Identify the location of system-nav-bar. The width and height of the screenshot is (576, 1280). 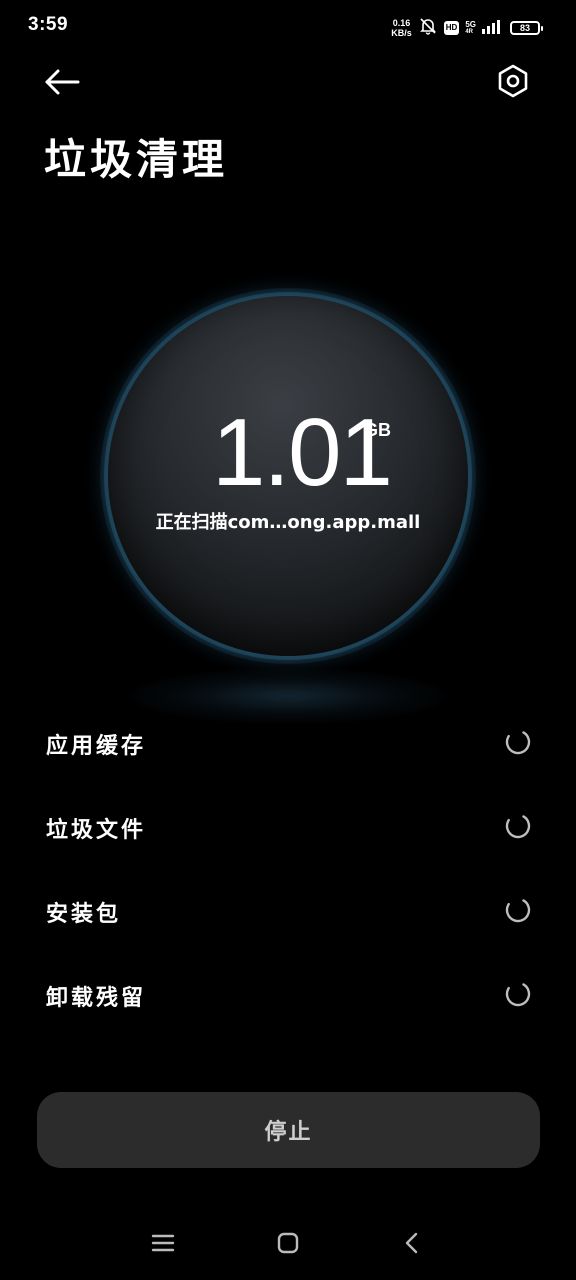
(288, 1245).